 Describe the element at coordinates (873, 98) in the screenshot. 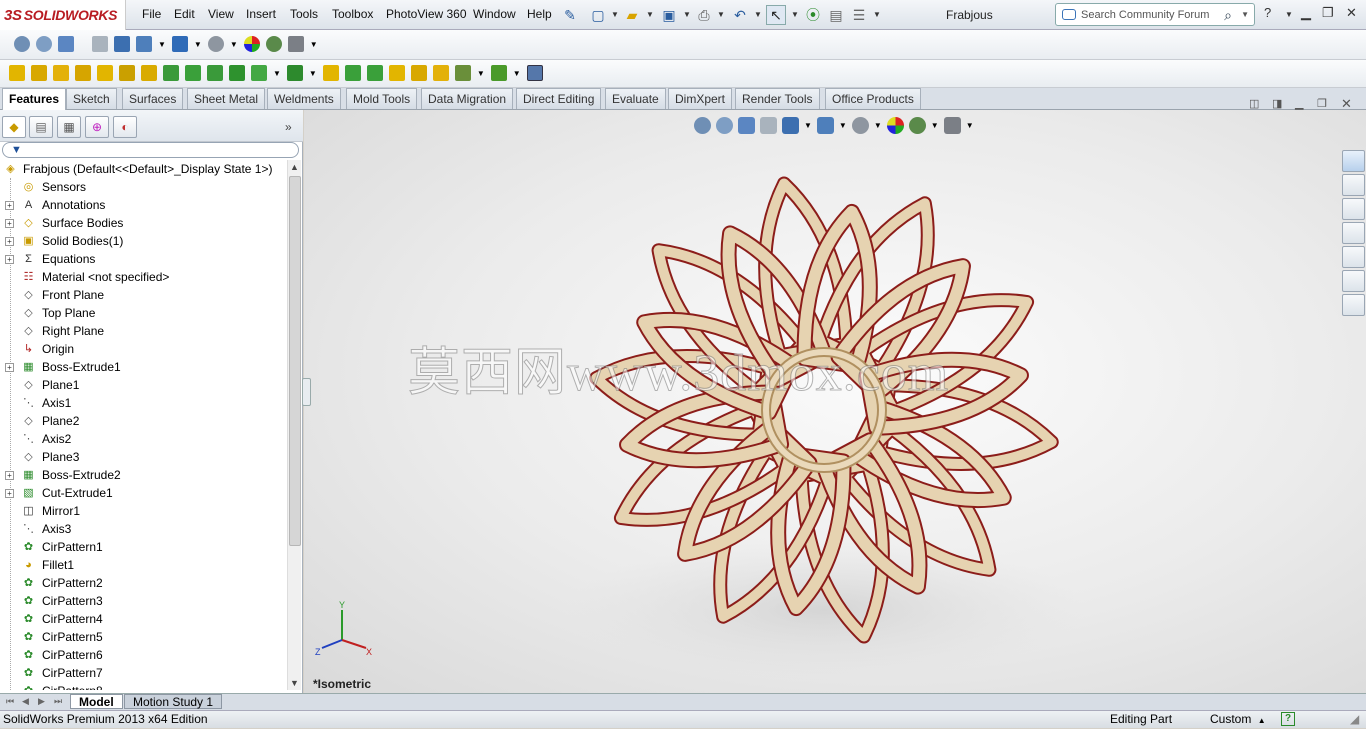

I see `tab-office-products: Office Products` at that location.